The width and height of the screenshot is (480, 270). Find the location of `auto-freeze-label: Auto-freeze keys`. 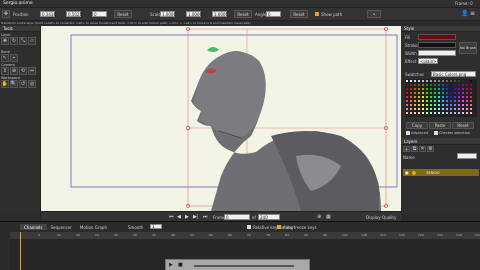

auto-freeze-label: Auto-freeze keys is located at coordinates (300, 227).